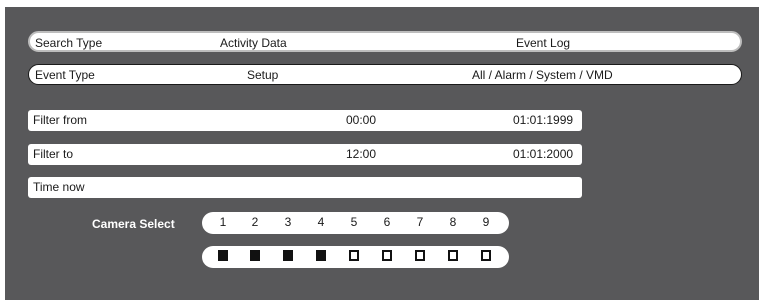  Describe the element at coordinates (60, 120) in the screenshot. I see `filter-from-label: Filter from` at that location.